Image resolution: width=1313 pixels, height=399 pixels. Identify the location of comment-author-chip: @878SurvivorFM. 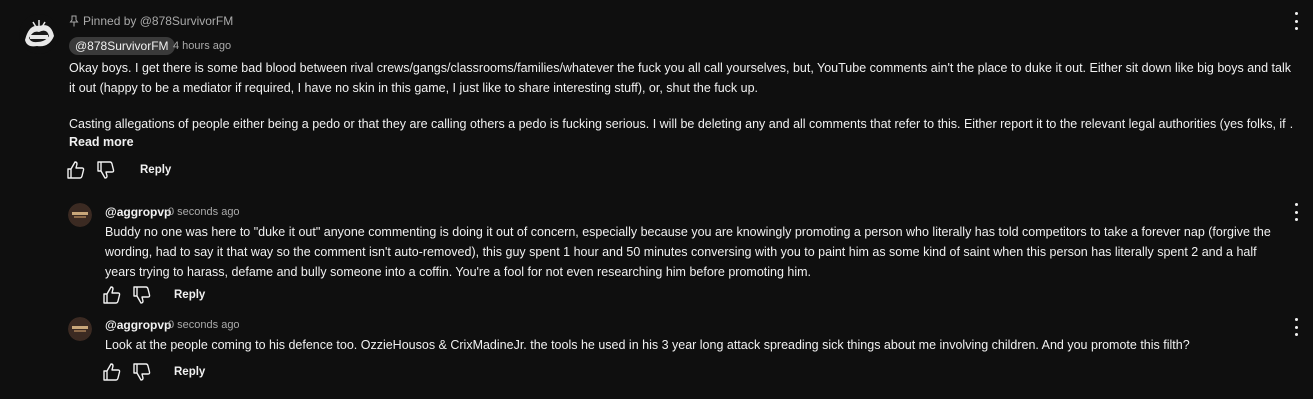
(122, 46).